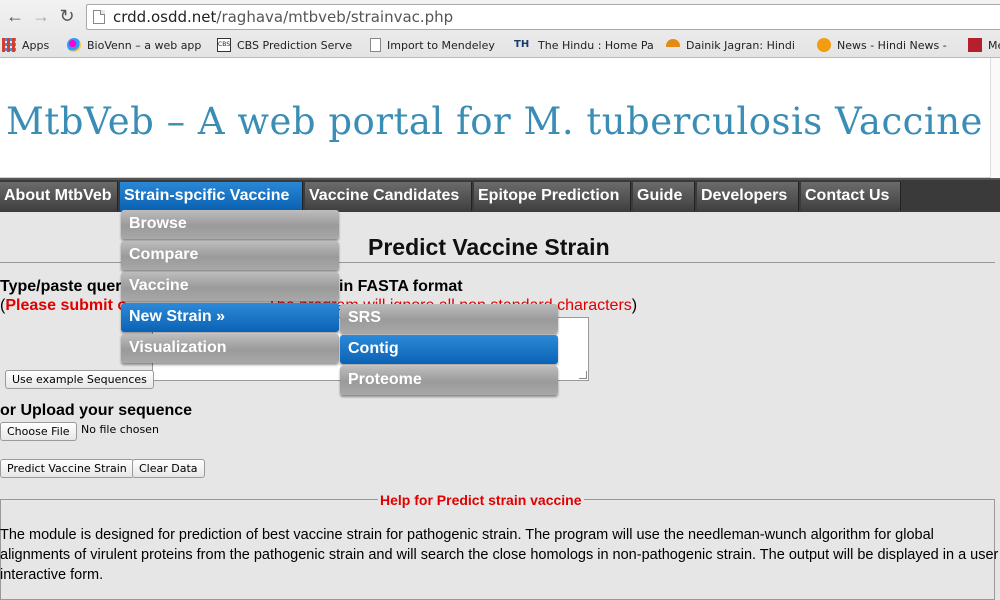 Image resolution: width=1000 pixels, height=600 pixels. Describe the element at coordinates (824, 45) in the screenshot. I see `news-icon` at that location.